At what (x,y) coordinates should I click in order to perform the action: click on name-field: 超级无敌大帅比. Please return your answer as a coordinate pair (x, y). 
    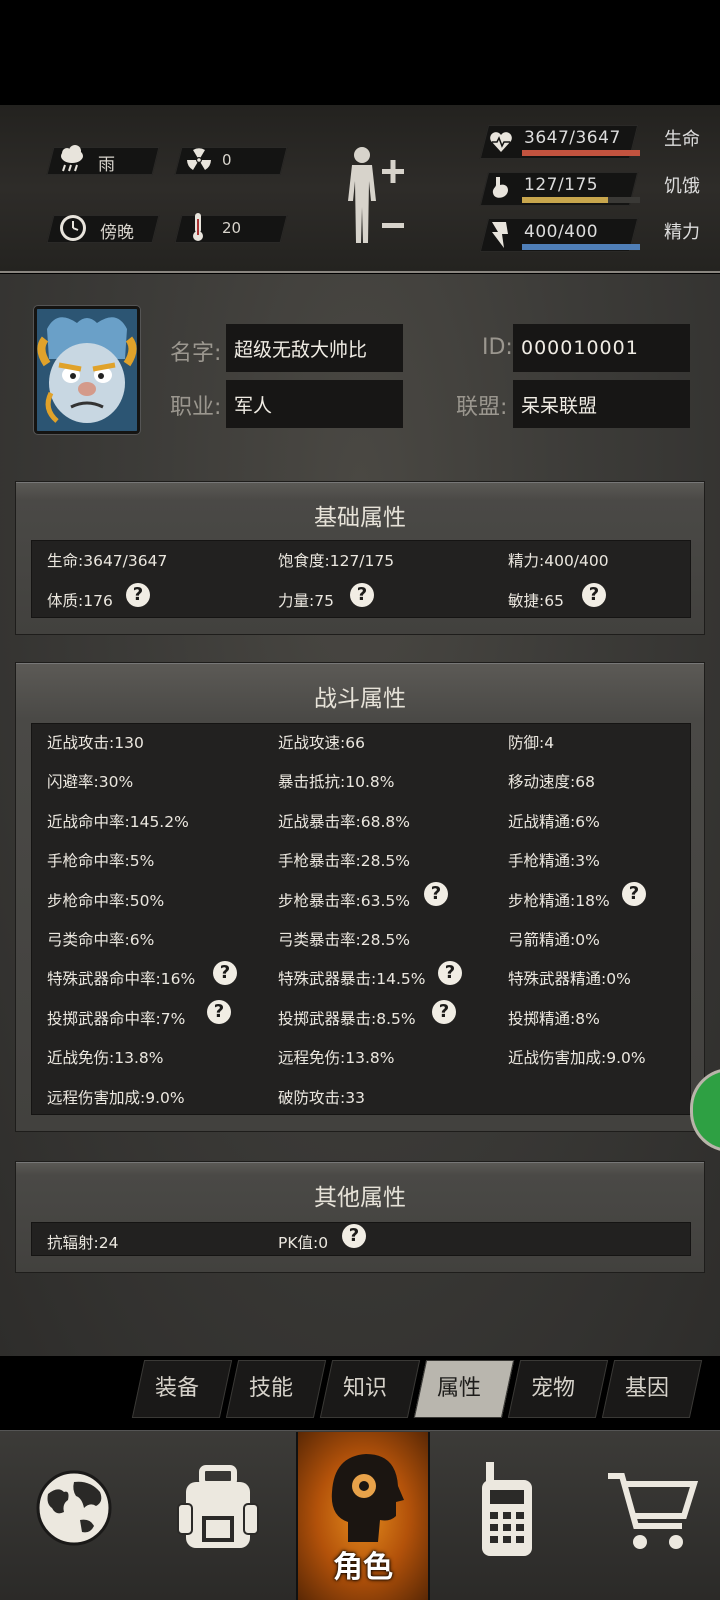
    Looking at the image, I should click on (314, 348).